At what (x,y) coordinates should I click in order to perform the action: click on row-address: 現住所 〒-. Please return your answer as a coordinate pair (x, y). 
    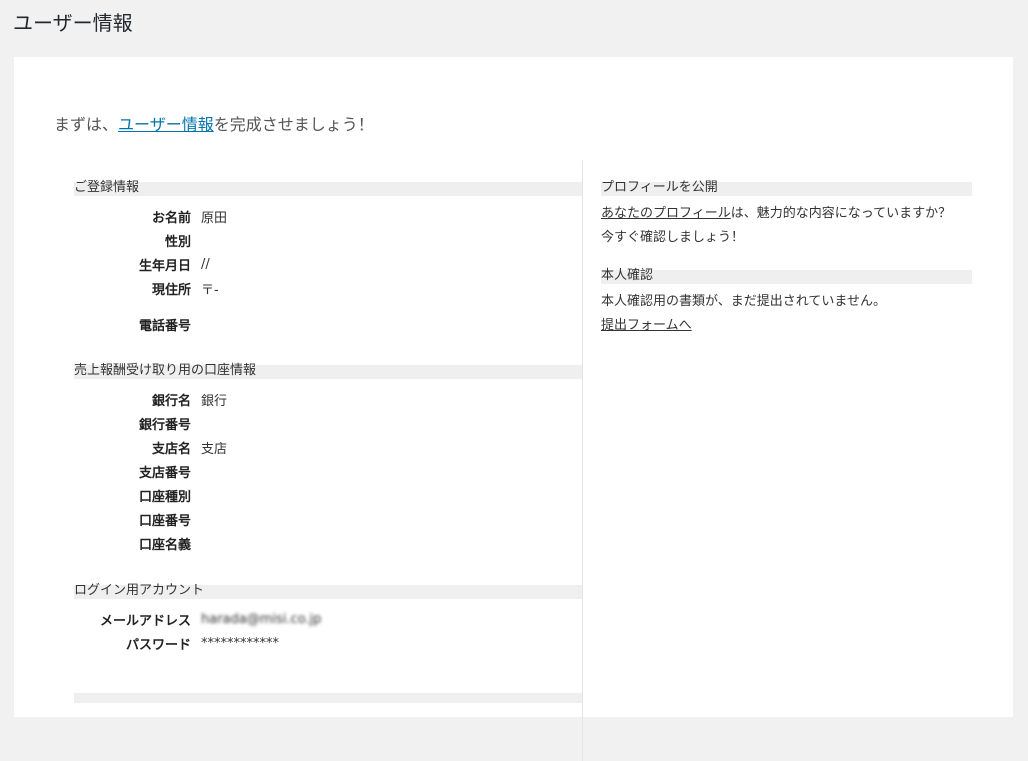
    Looking at the image, I should click on (328, 288).